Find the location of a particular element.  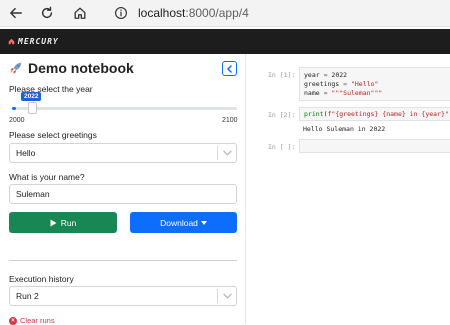

year-slider-track is located at coordinates (124, 108).